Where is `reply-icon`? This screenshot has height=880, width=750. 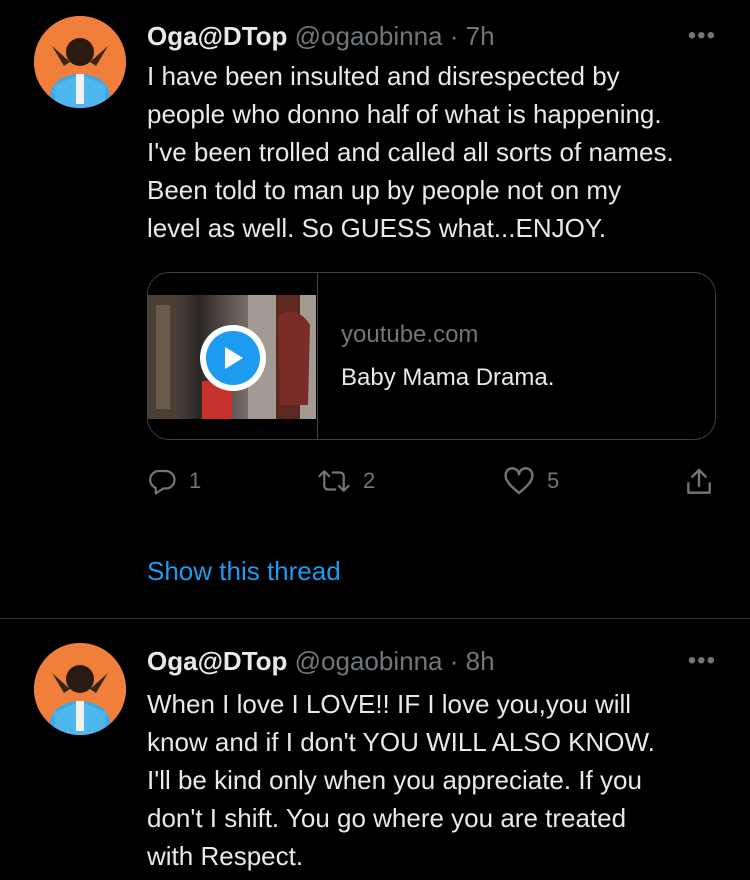 reply-icon is located at coordinates (162, 482).